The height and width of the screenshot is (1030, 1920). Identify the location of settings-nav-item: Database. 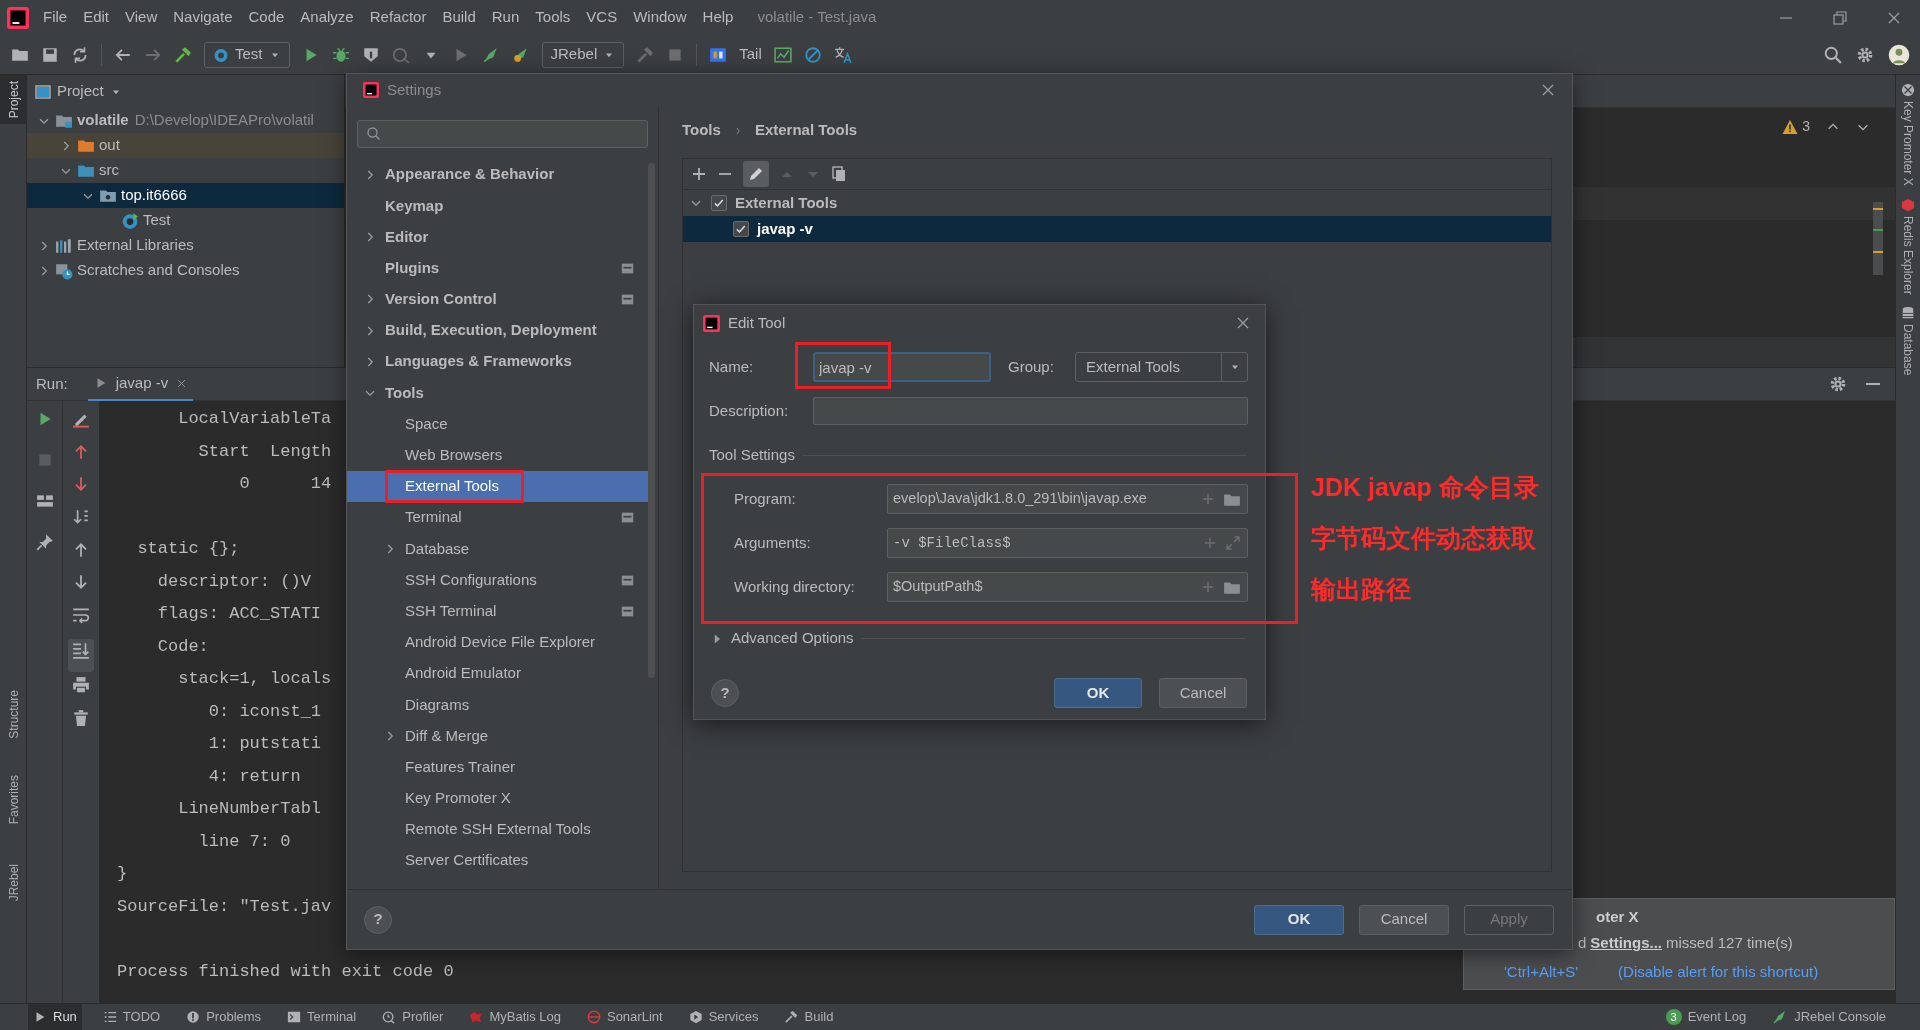
(497, 549).